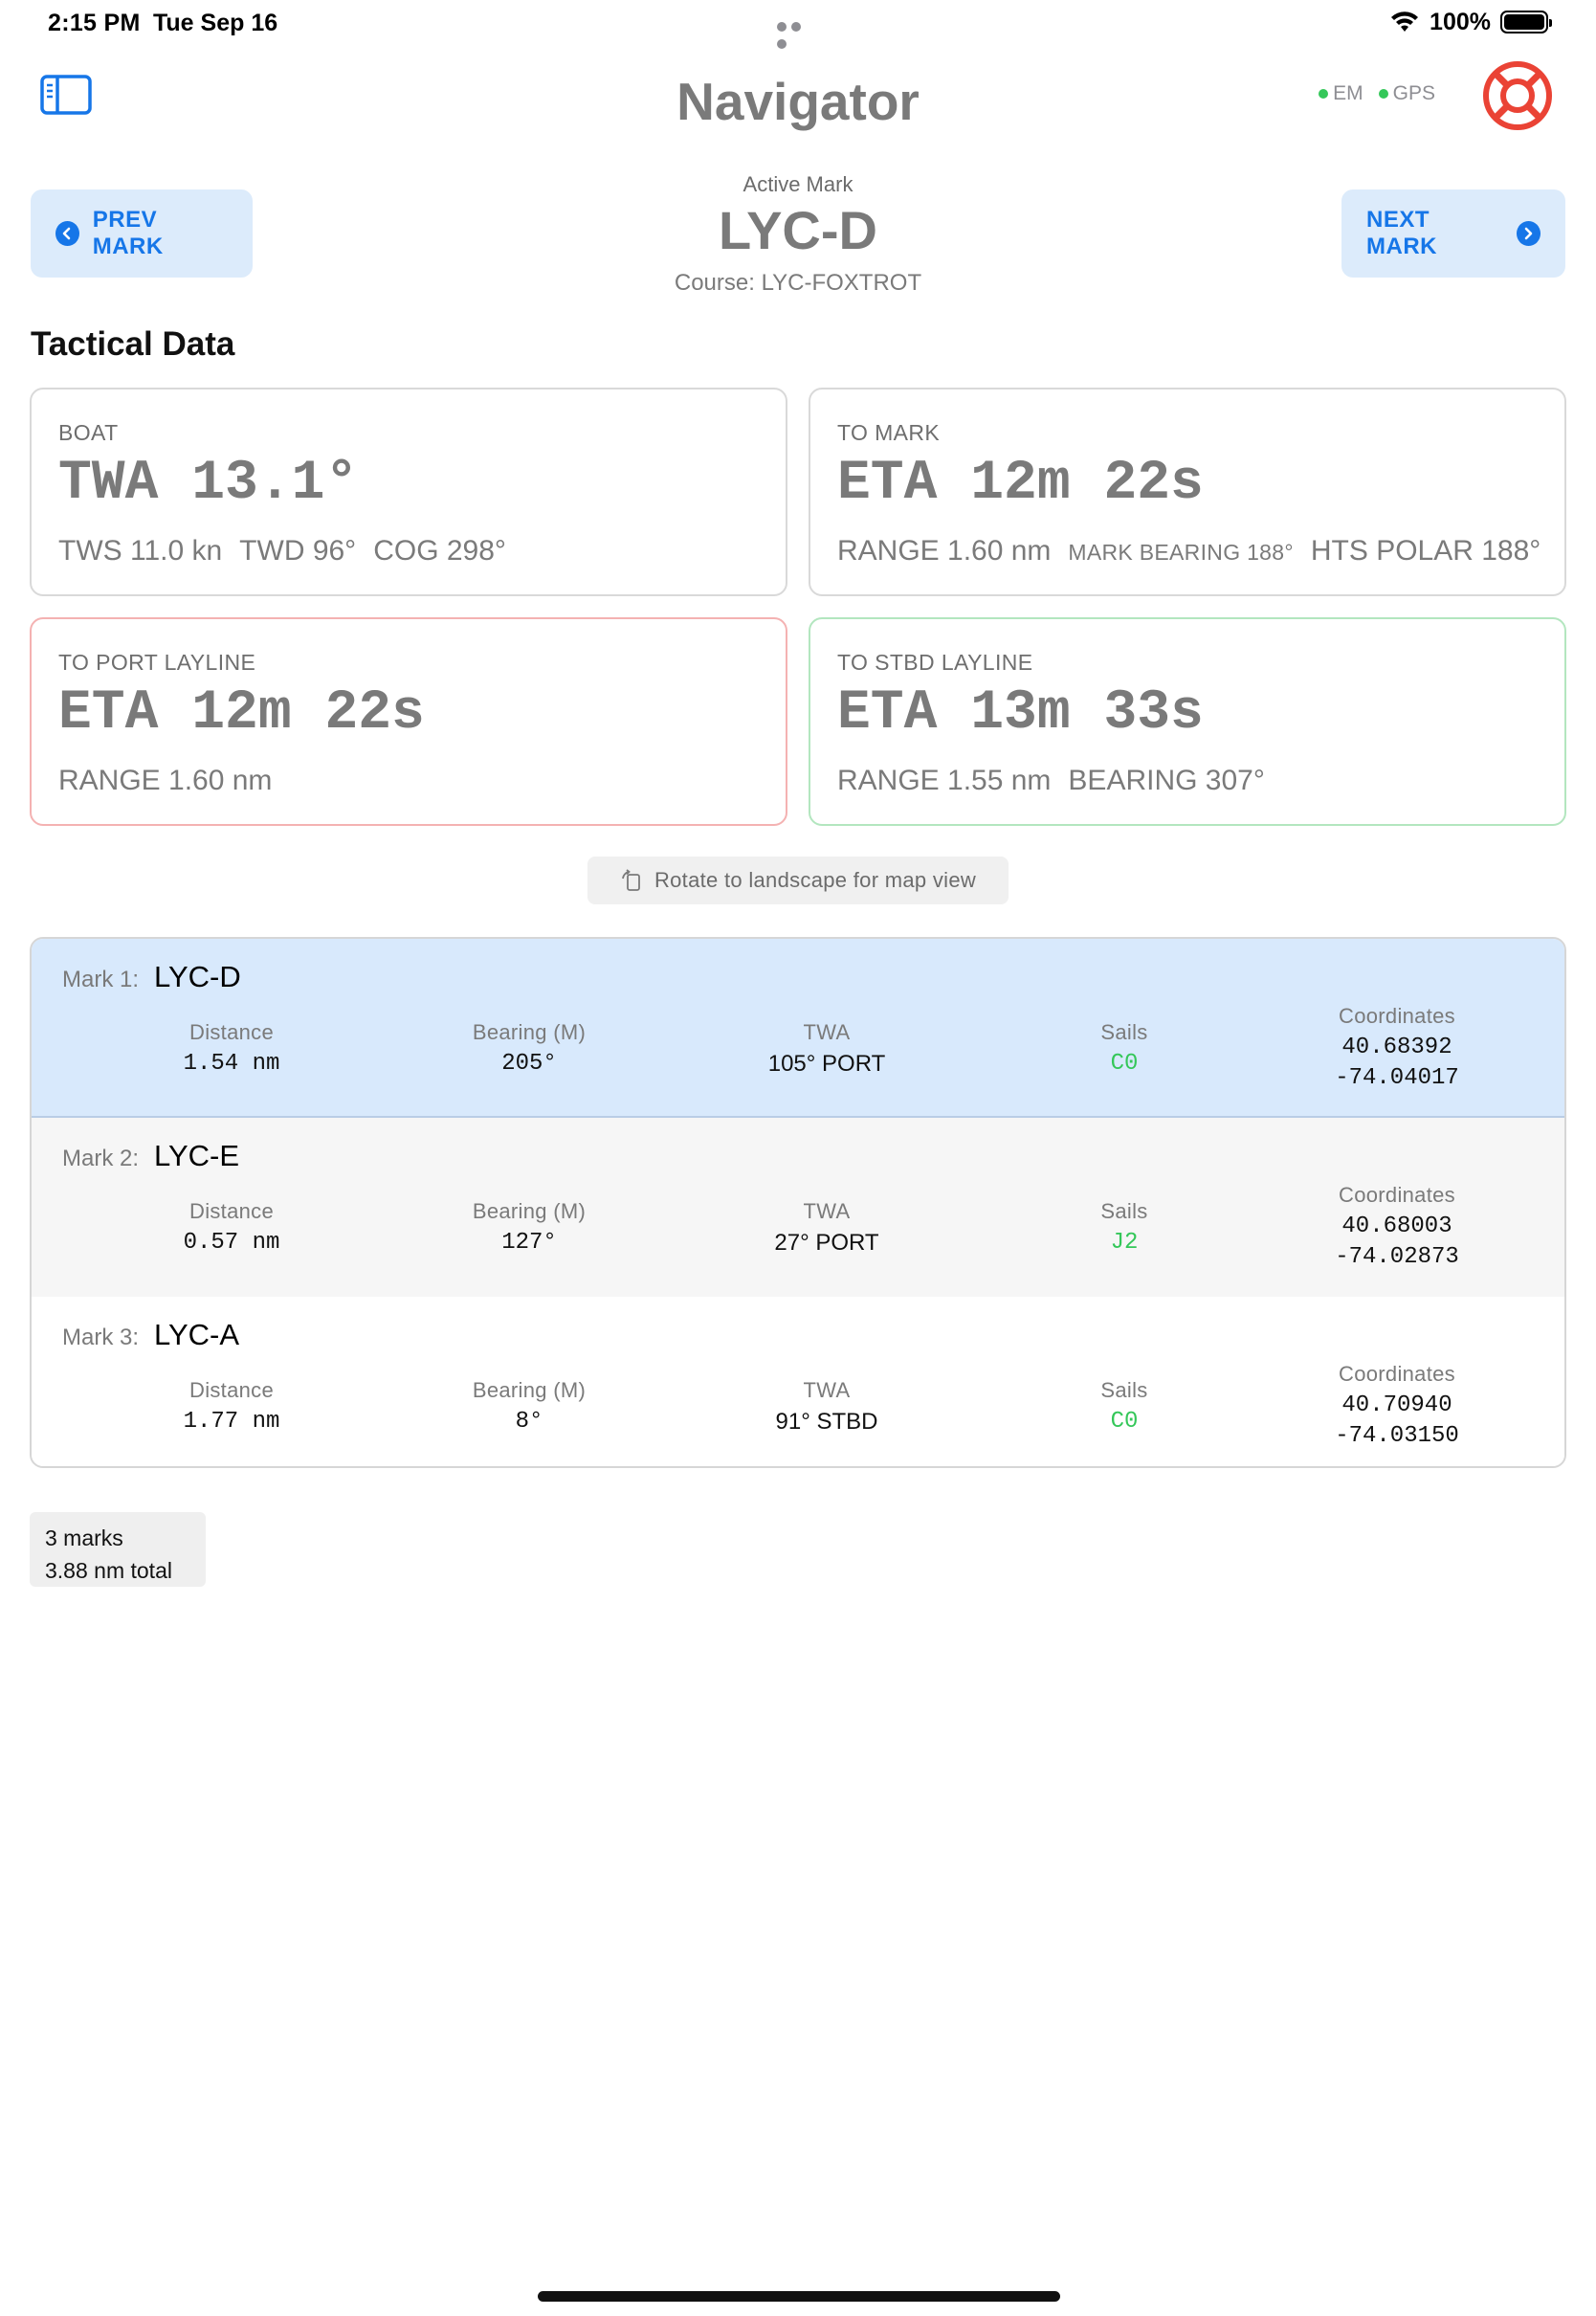  Describe the element at coordinates (945, 551) in the screenshot. I see `mark-range: RANGE 1.60 nm` at that location.